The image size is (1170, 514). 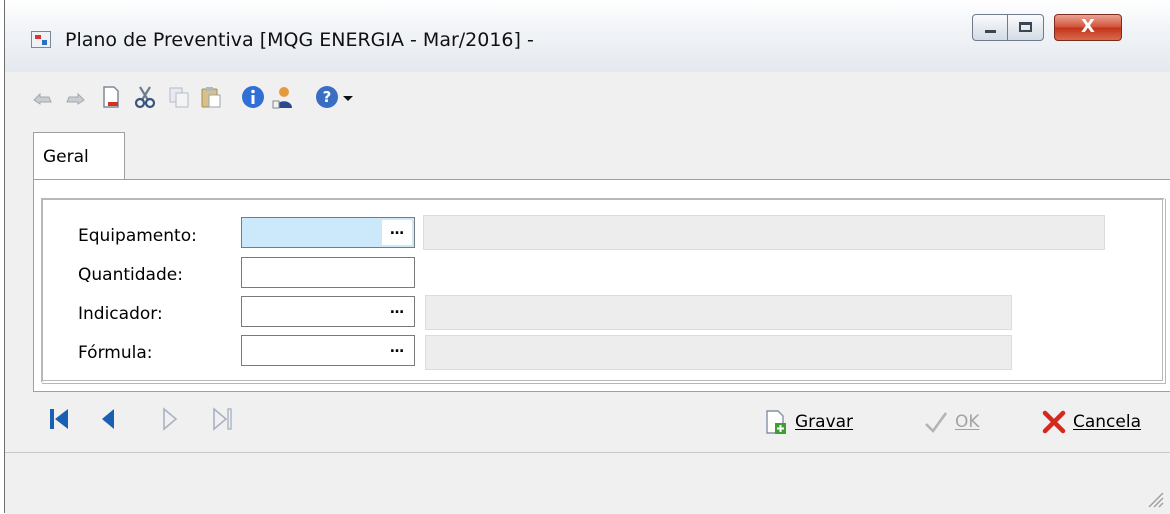 I want to click on tab-label: Geral, so click(x=66, y=157).